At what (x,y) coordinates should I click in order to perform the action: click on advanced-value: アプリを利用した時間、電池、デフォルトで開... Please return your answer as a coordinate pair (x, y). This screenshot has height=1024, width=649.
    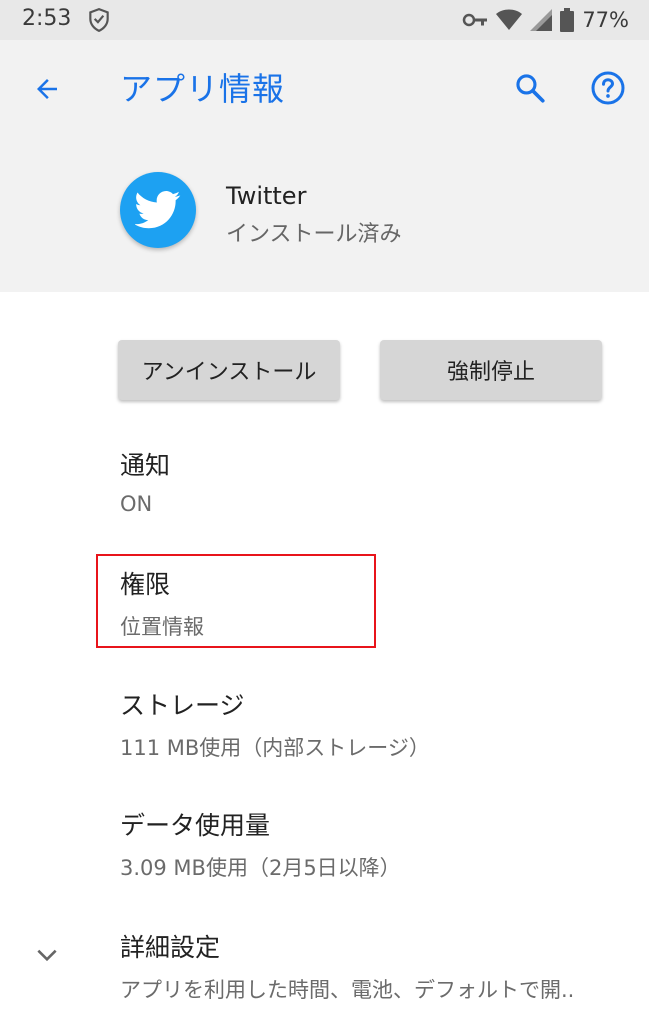
    Looking at the image, I should click on (347, 990).